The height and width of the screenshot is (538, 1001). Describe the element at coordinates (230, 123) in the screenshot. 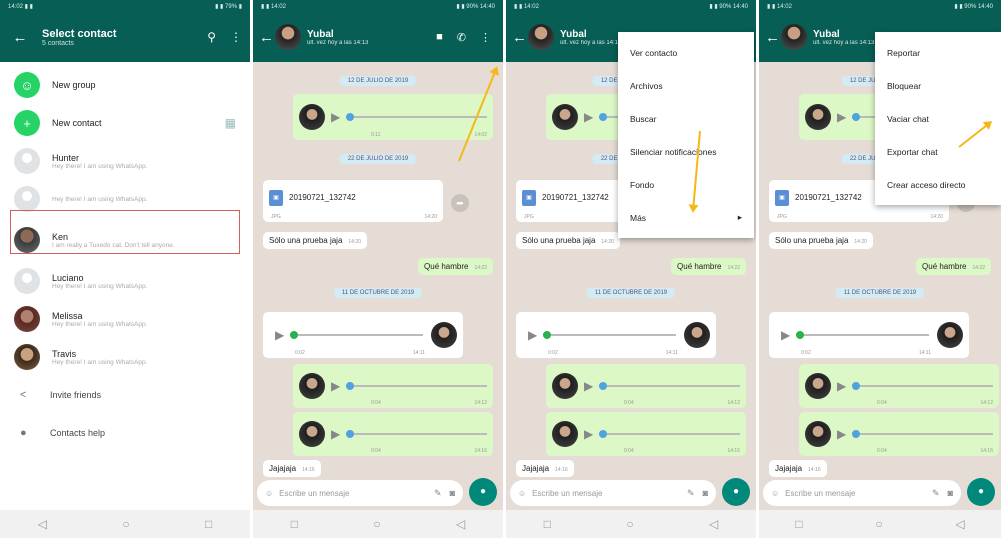

I see `qr-code-icon: ▦` at that location.